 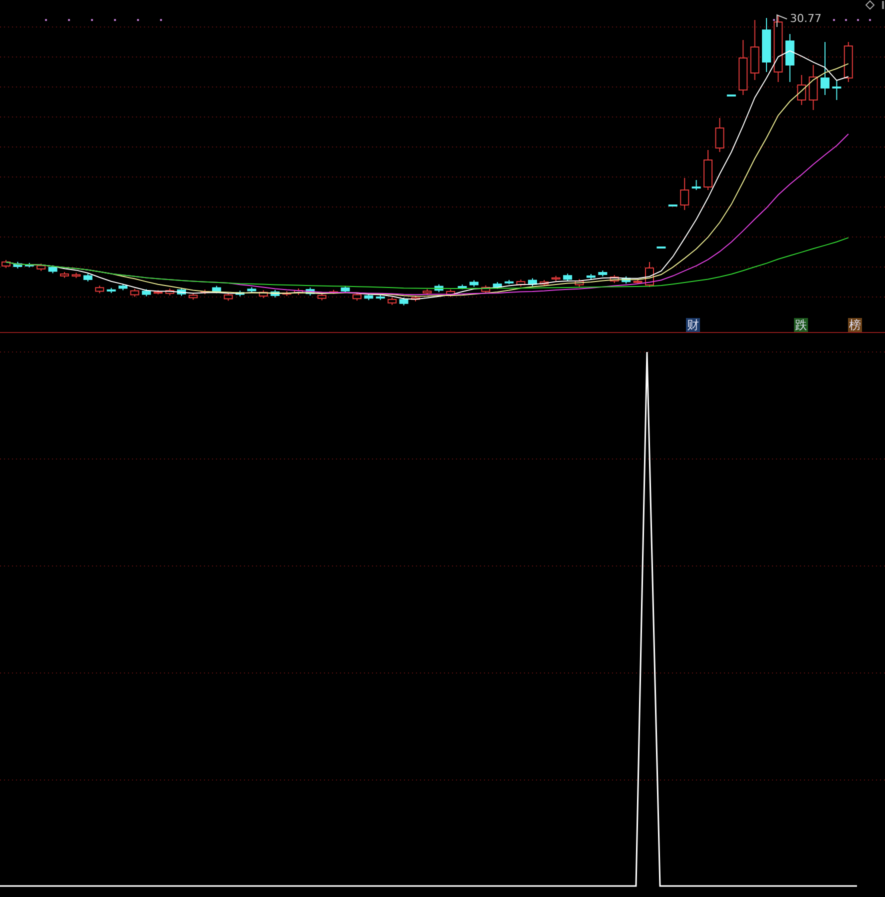 I want to click on signal-tag: 跌, so click(x=801, y=325).